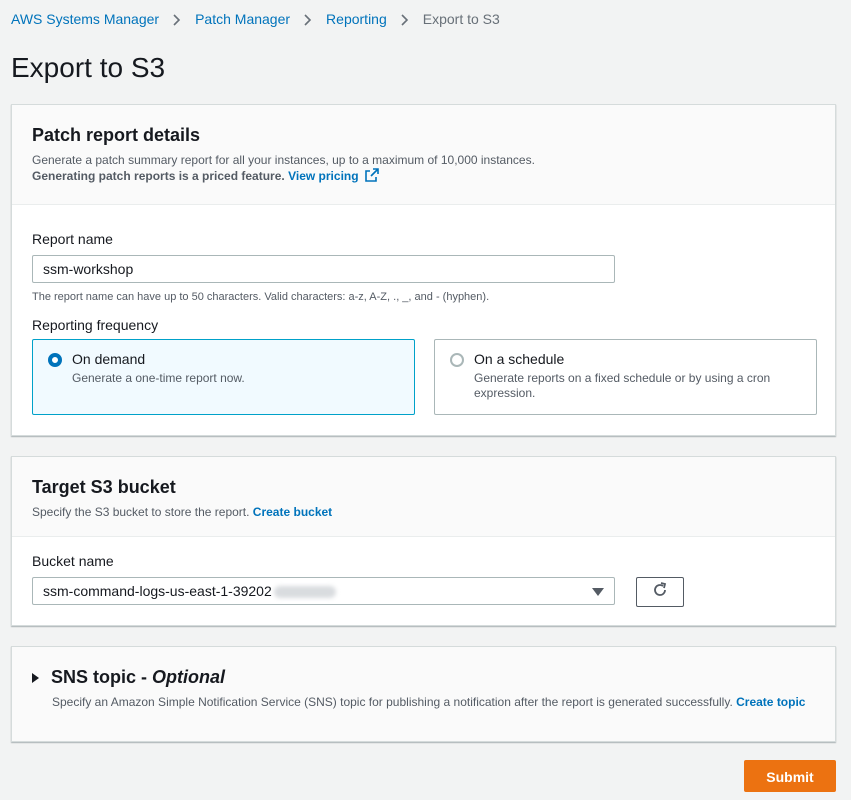 Image resolution: width=851 pixels, height=800 pixels. Describe the element at coordinates (770, 702) in the screenshot. I see `create-topic-link: Create topic` at that location.